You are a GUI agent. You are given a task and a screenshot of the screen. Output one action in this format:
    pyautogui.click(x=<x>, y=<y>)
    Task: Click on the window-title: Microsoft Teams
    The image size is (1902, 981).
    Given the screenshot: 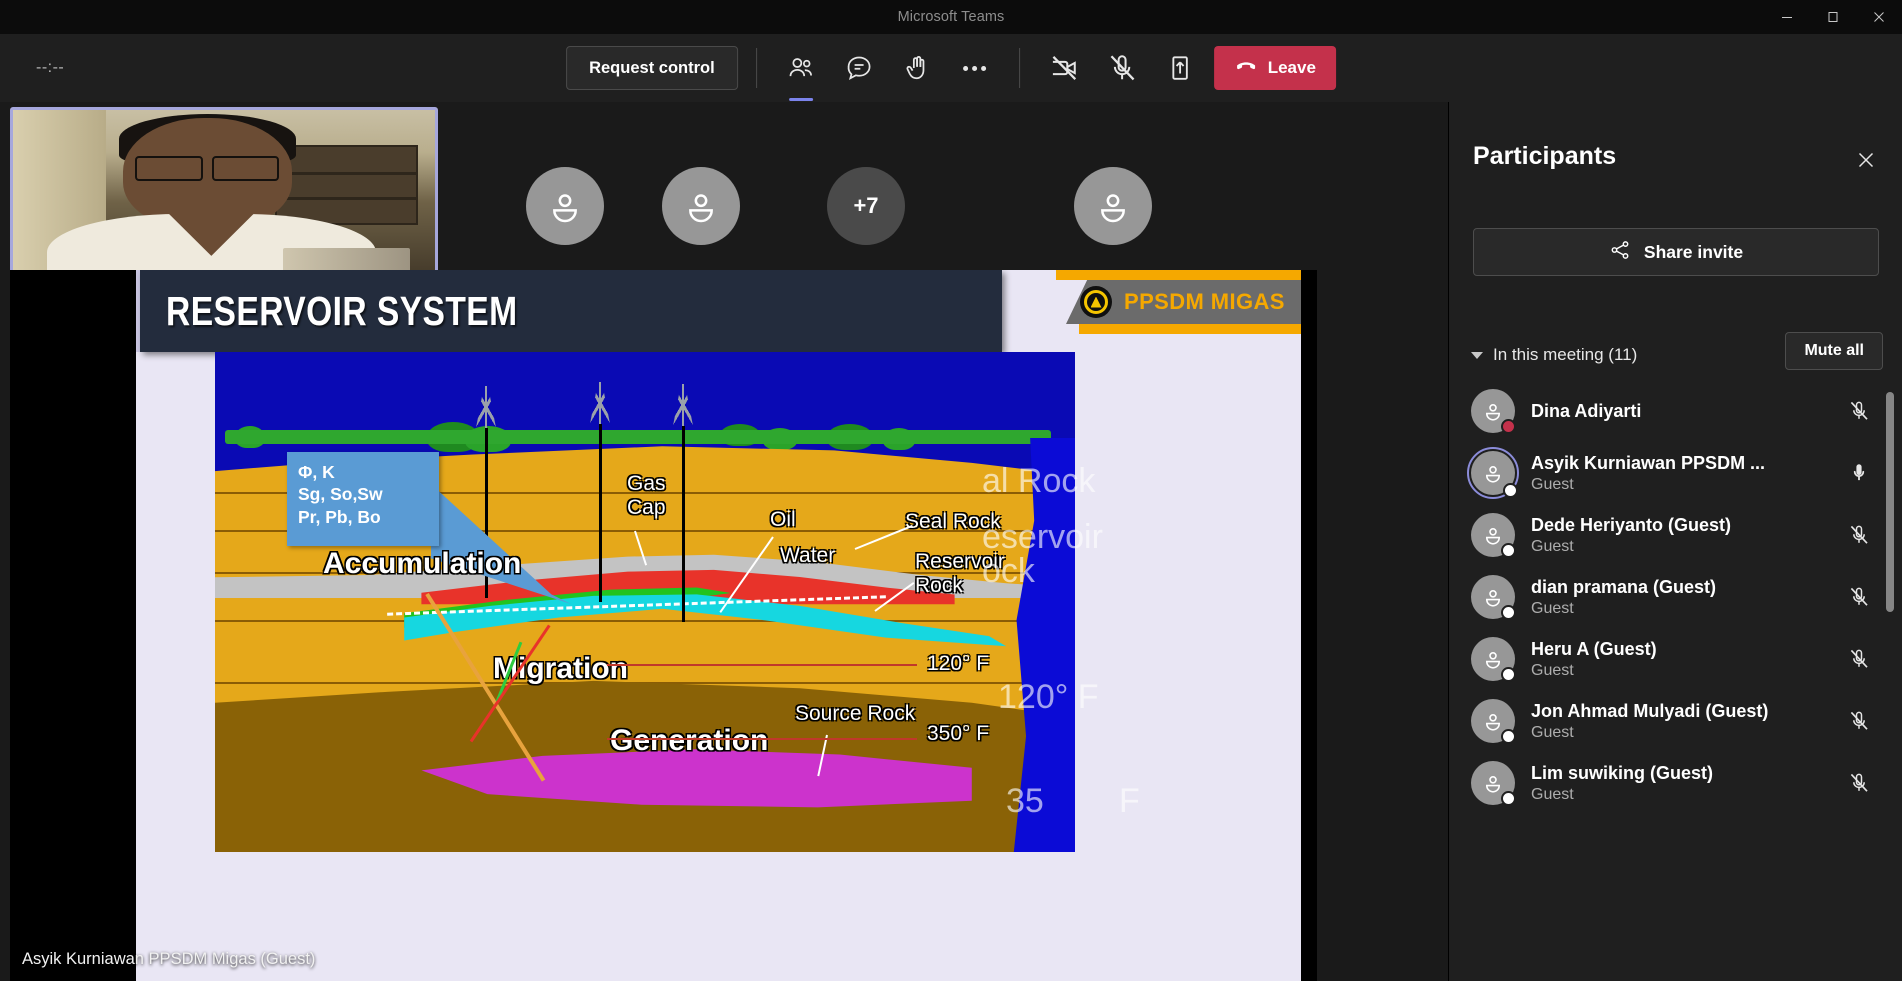 What is the action you would take?
    pyautogui.click(x=951, y=17)
    